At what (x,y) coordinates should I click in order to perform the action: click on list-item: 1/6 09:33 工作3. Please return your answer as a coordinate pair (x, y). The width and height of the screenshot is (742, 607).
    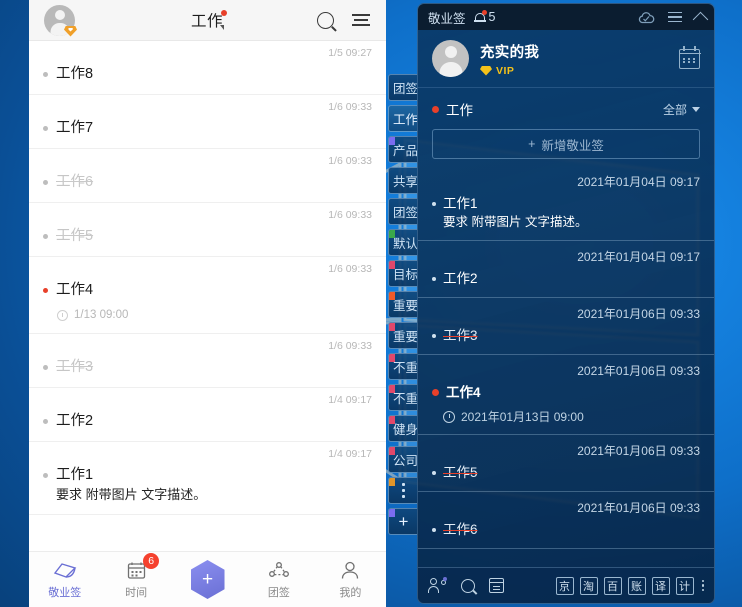
    Looking at the image, I should click on (207, 361).